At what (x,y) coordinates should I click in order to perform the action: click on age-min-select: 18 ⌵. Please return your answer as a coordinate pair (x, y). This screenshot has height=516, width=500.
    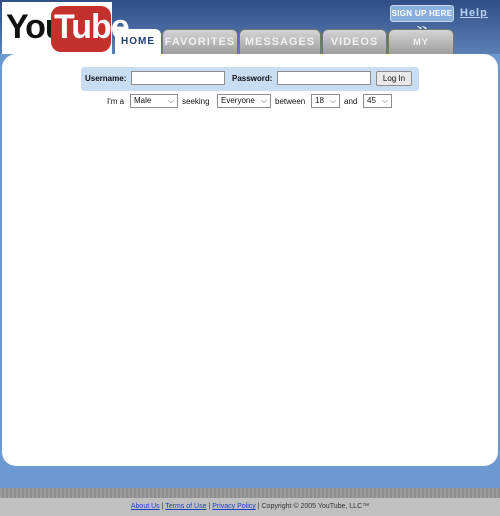
    Looking at the image, I should click on (325, 101).